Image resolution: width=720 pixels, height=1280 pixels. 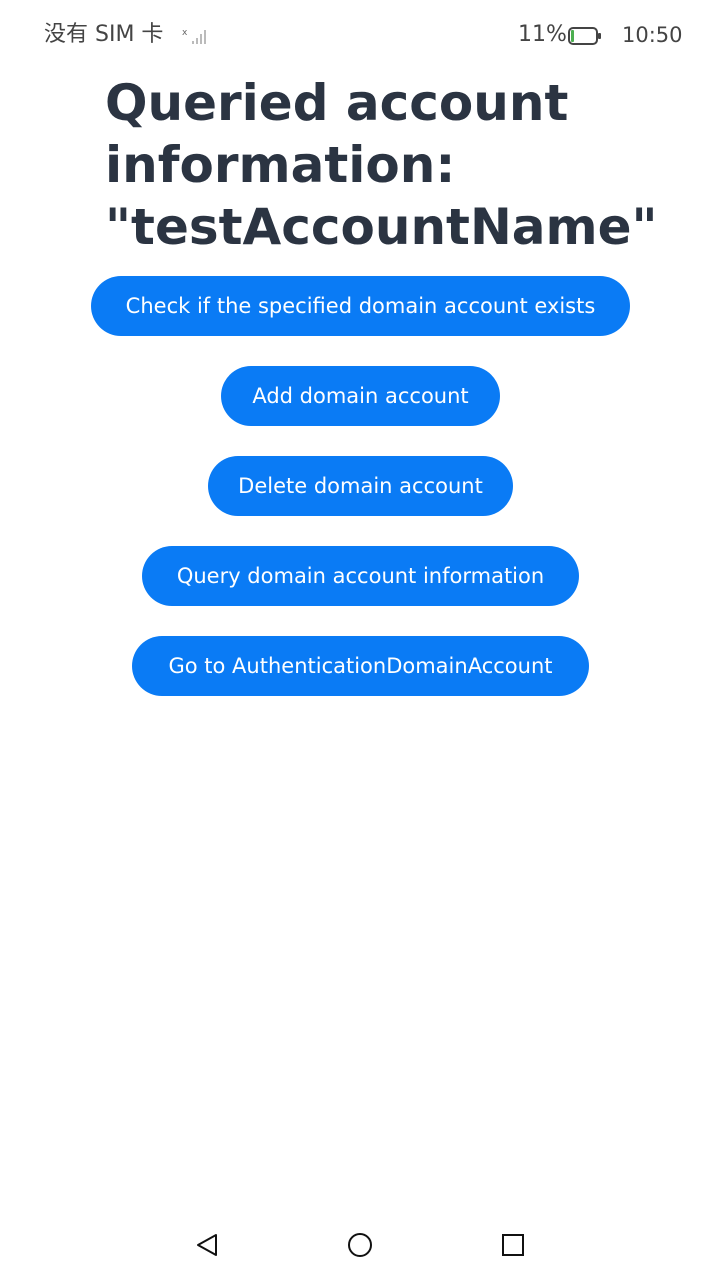 I want to click on recent-square-icon, so click(x=513, y=1245).